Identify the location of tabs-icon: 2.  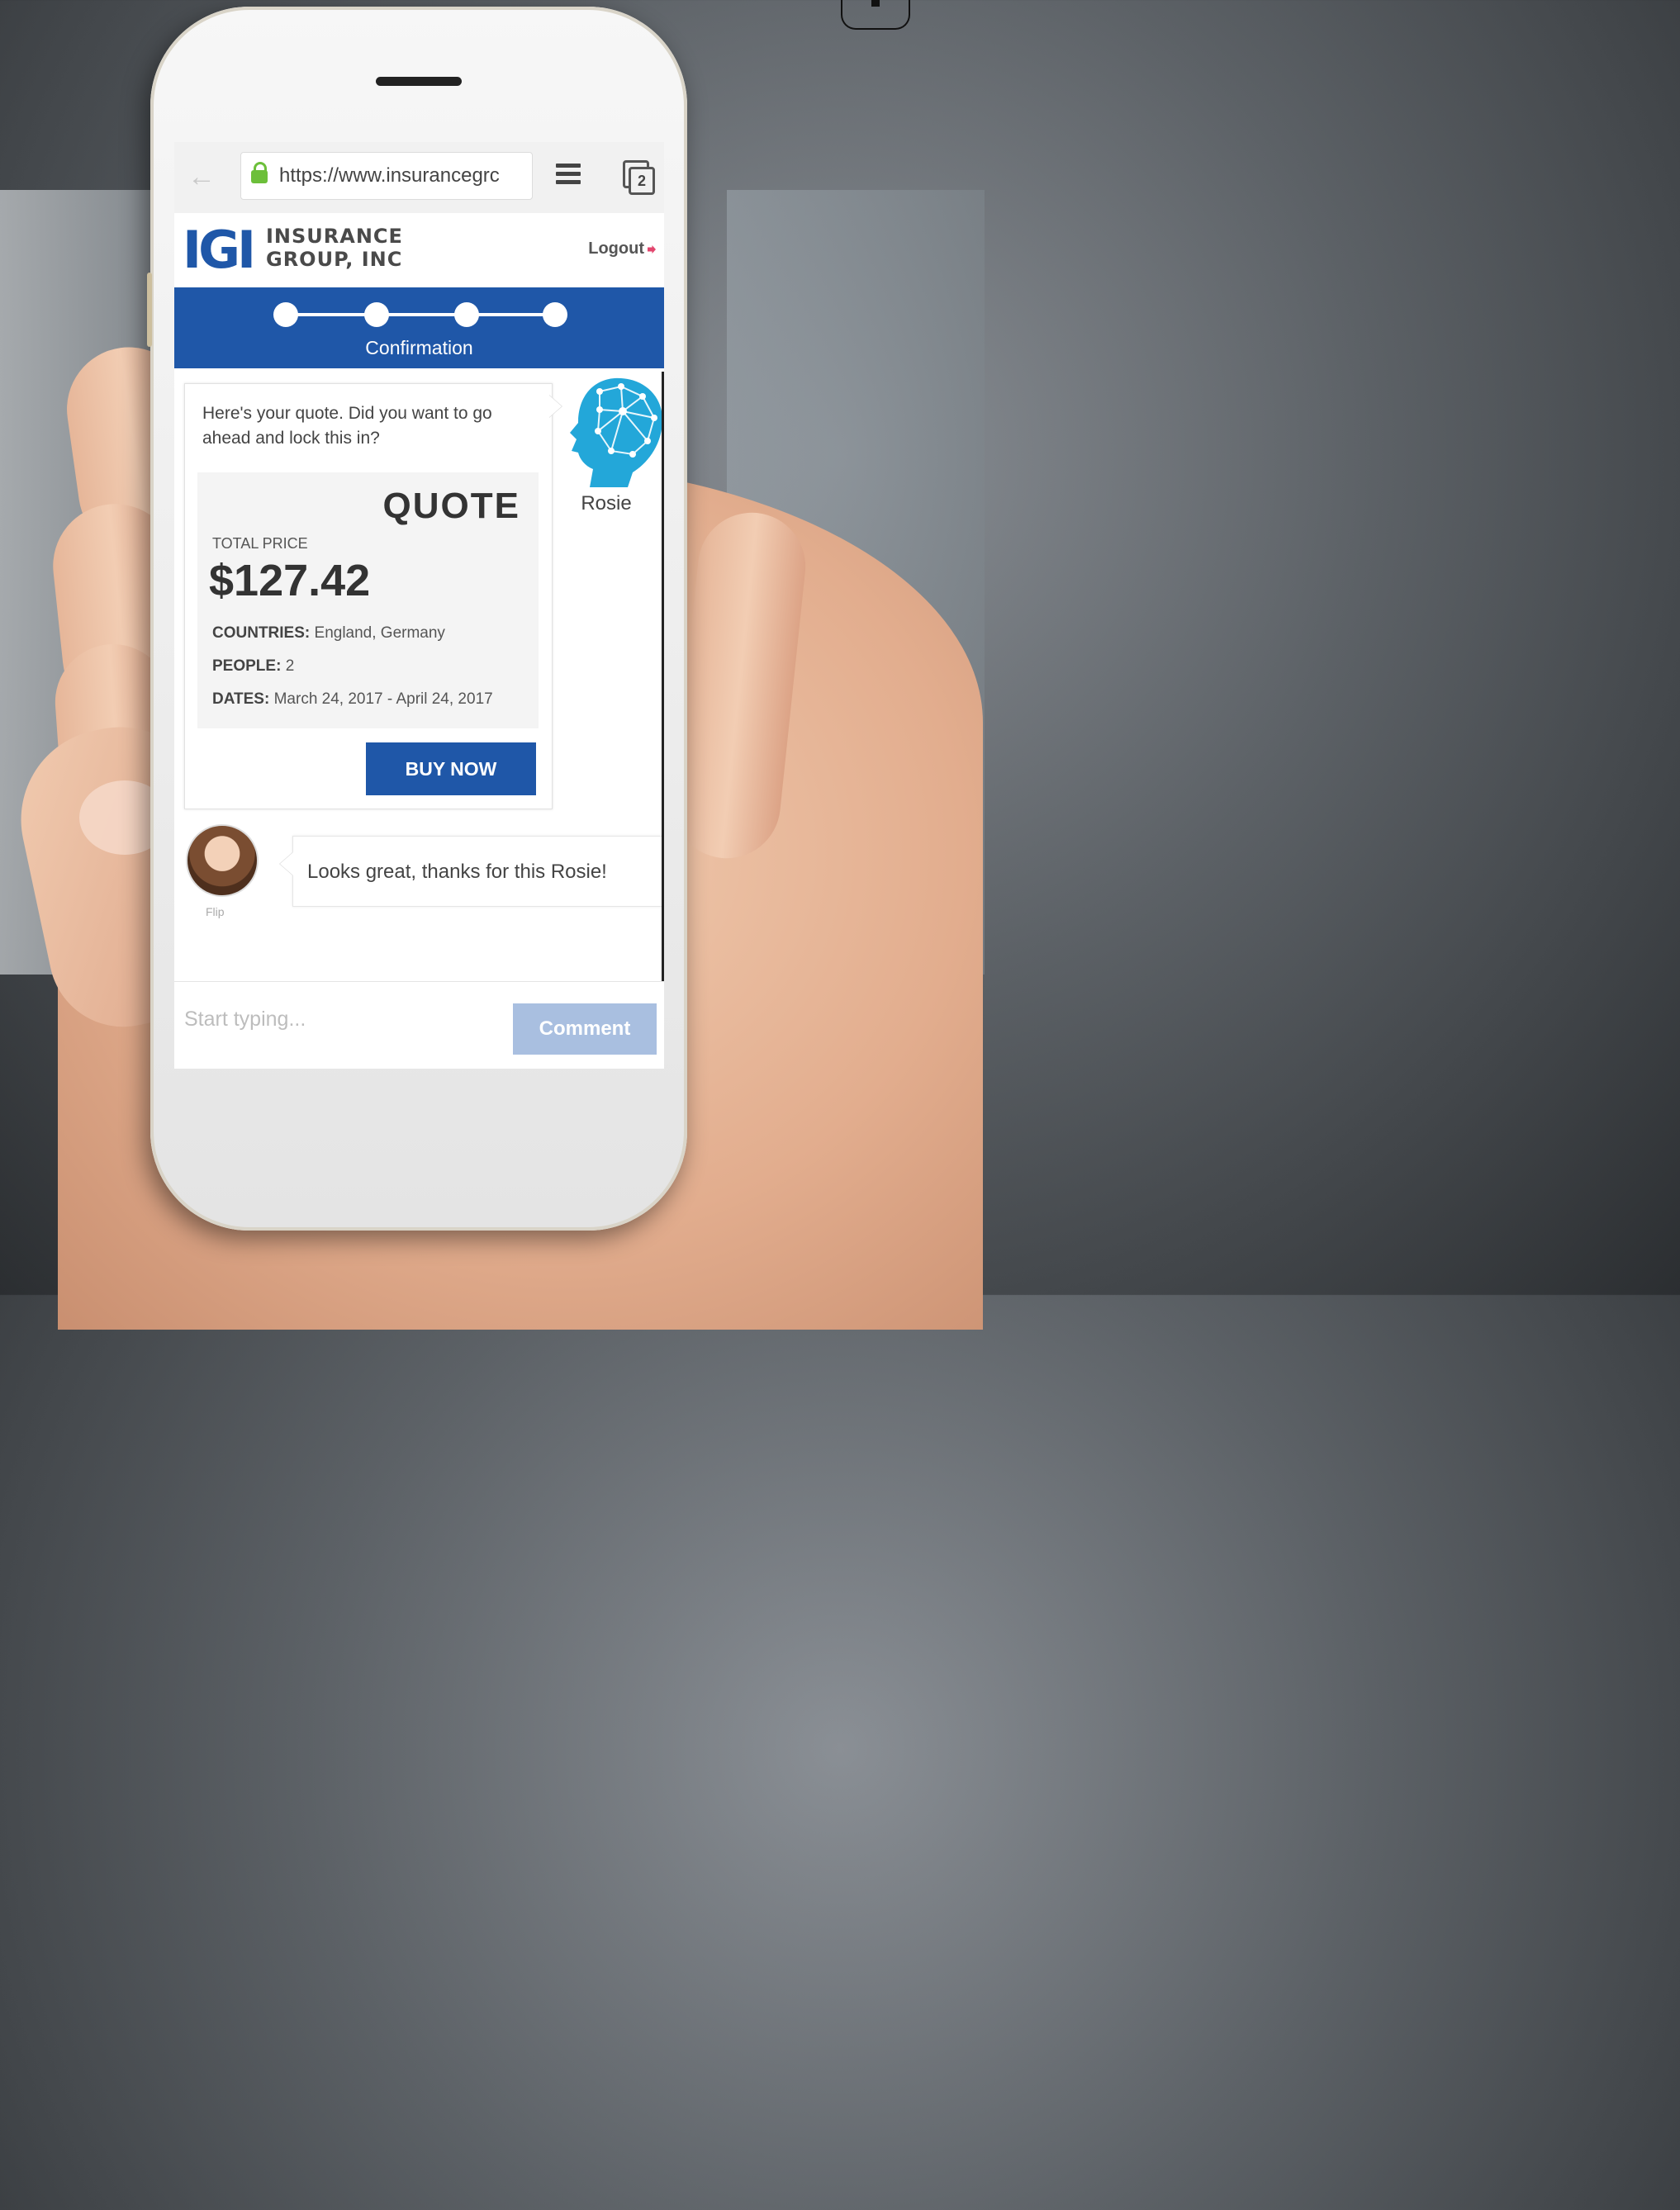
(639, 177).